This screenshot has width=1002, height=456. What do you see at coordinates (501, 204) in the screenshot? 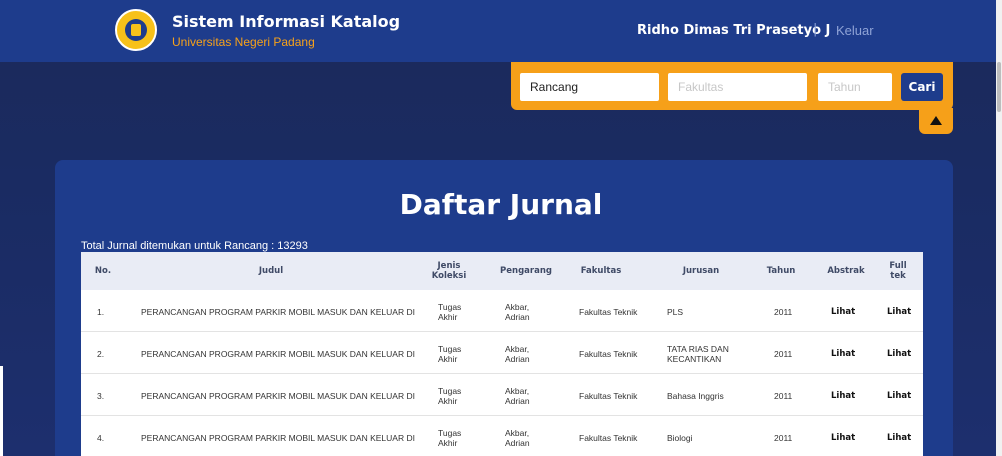
I see `page-title: Daftar Jurnal` at bounding box center [501, 204].